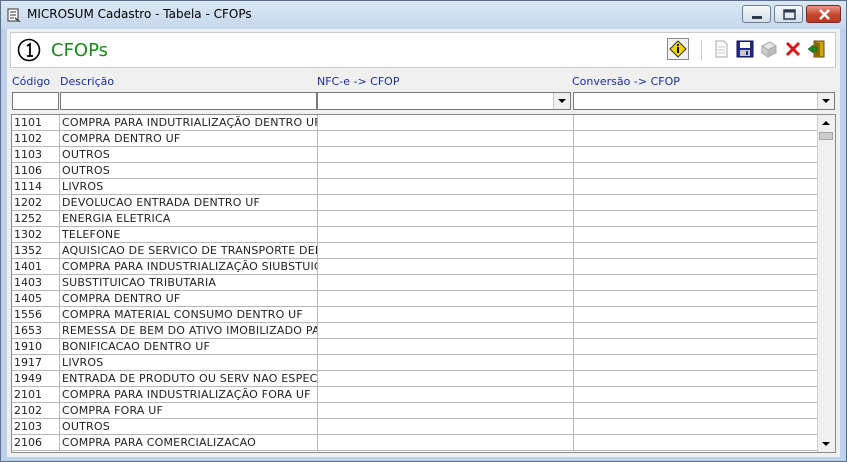 This screenshot has height=462, width=847. I want to click on delete-button, so click(793, 49).